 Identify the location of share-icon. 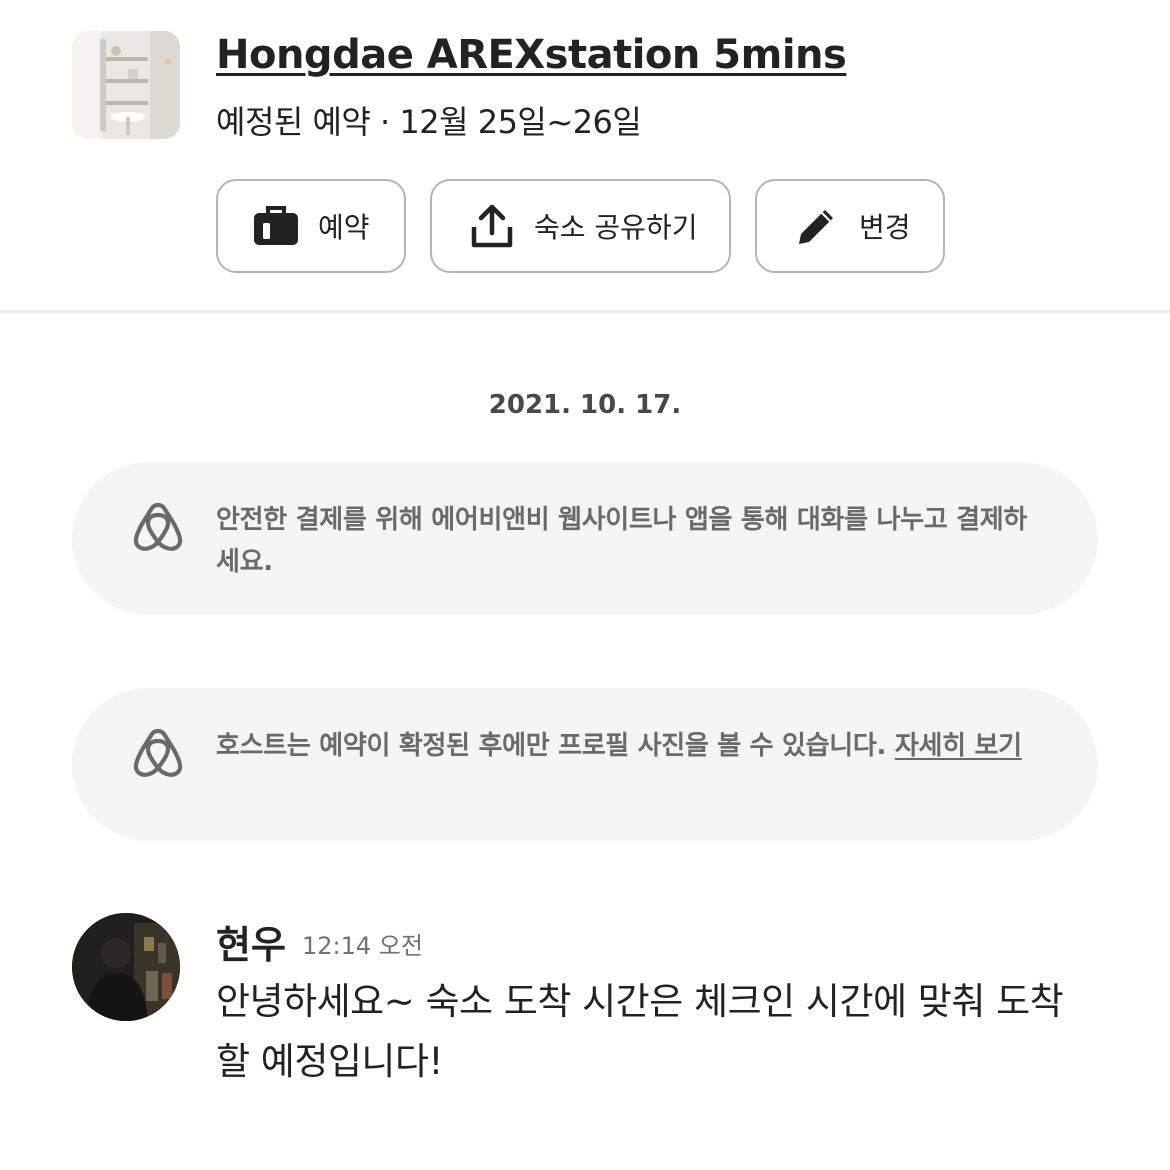
(492, 226).